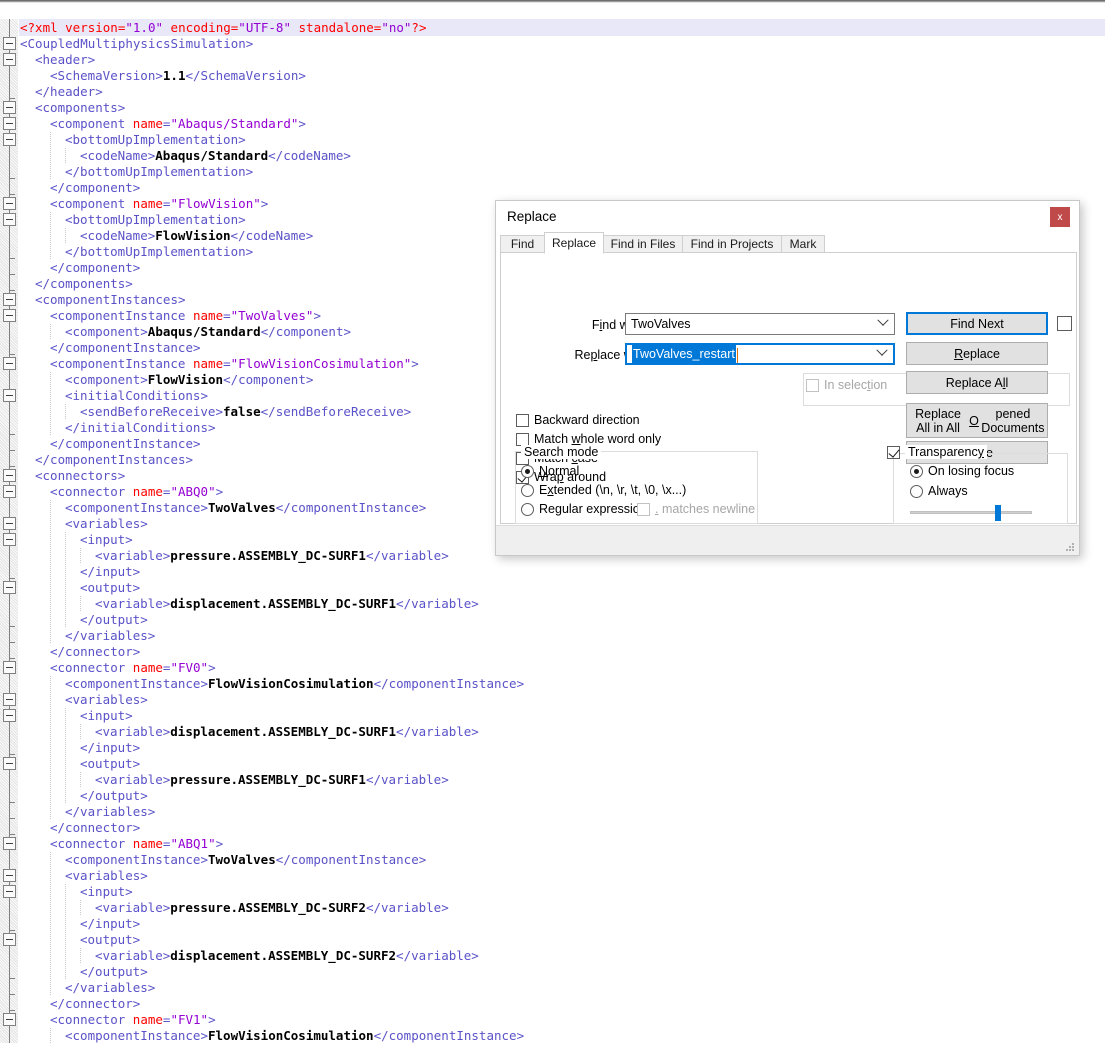 The width and height of the screenshot is (1105, 1043). I want to click on tab-find: Find, so click(522, 244).